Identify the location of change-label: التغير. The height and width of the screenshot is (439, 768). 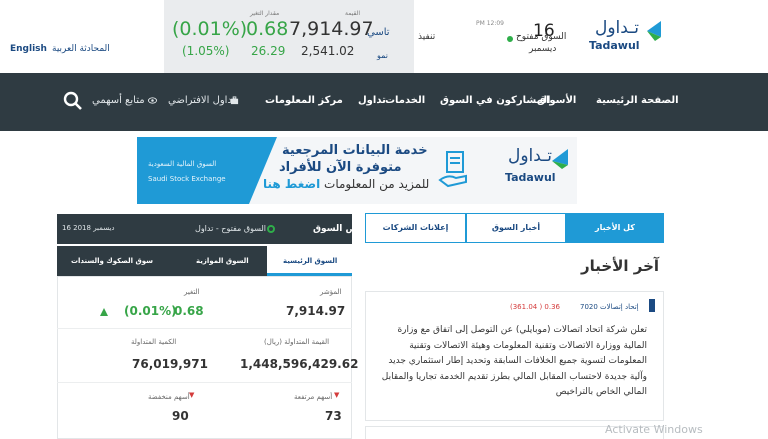
(192, 292).